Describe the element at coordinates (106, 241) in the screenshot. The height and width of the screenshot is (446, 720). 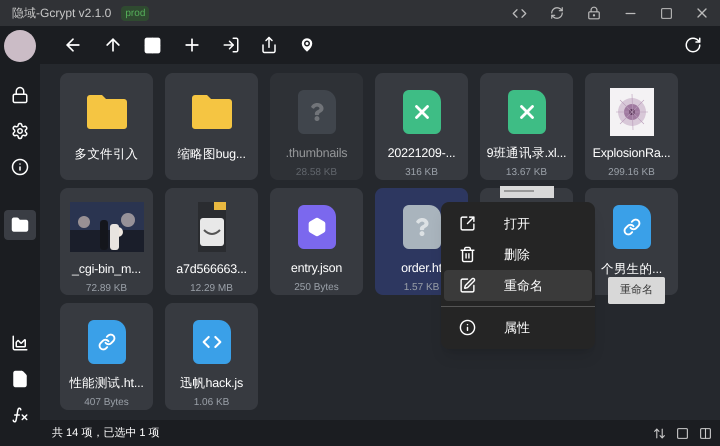
I see `file-card: _cgi-bin_m... 72.89 KB` at that location.